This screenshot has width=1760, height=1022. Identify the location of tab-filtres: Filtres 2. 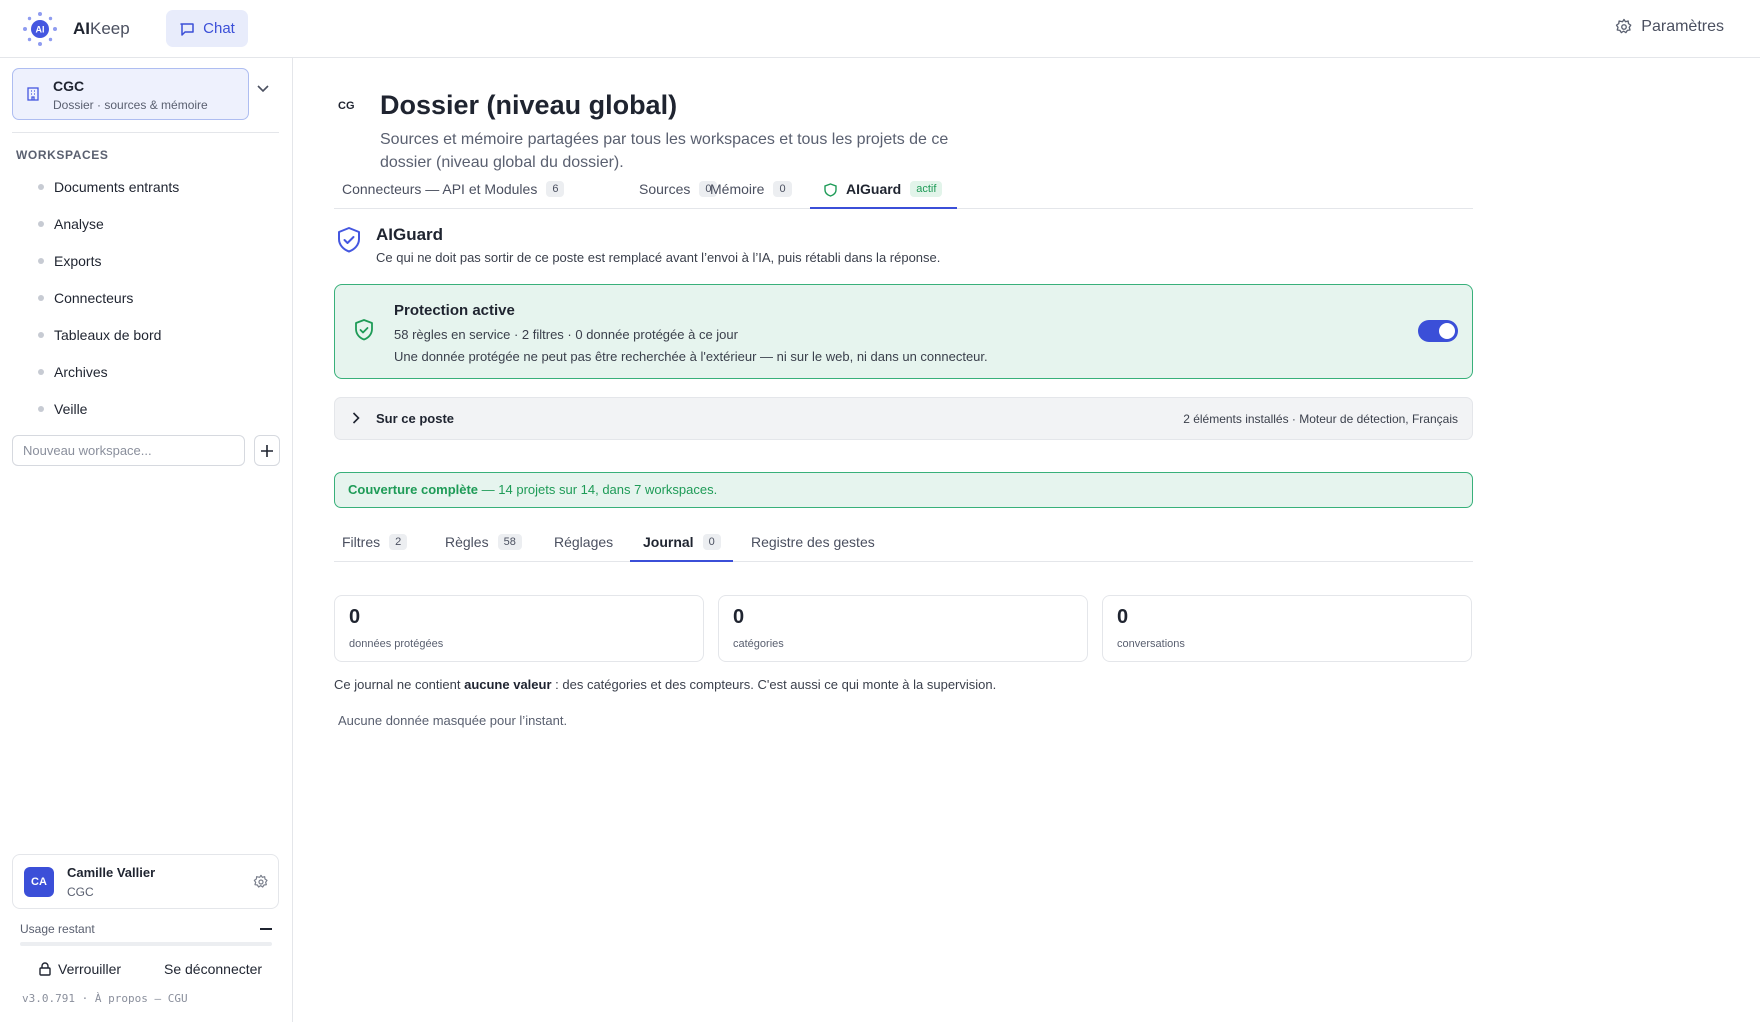
(375, 547).